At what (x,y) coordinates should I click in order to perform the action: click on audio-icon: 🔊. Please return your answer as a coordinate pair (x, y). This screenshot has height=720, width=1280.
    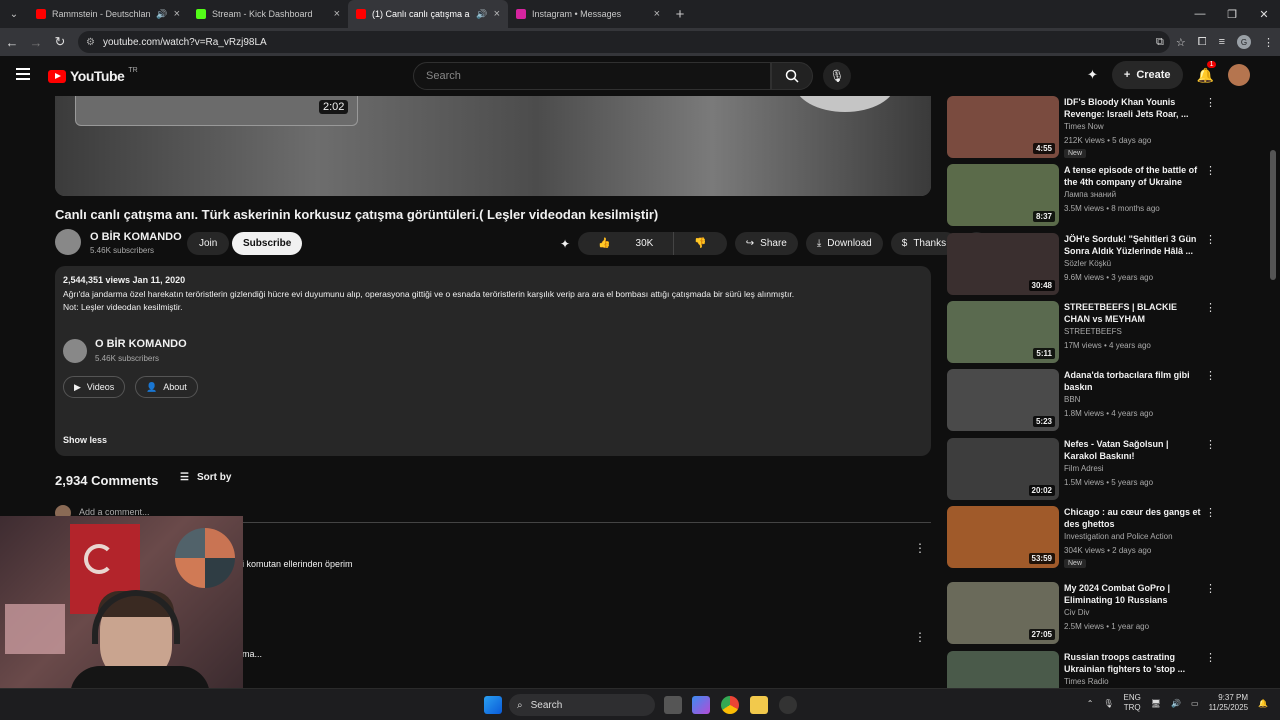
    Looking at the image, I should click on (161, 14).